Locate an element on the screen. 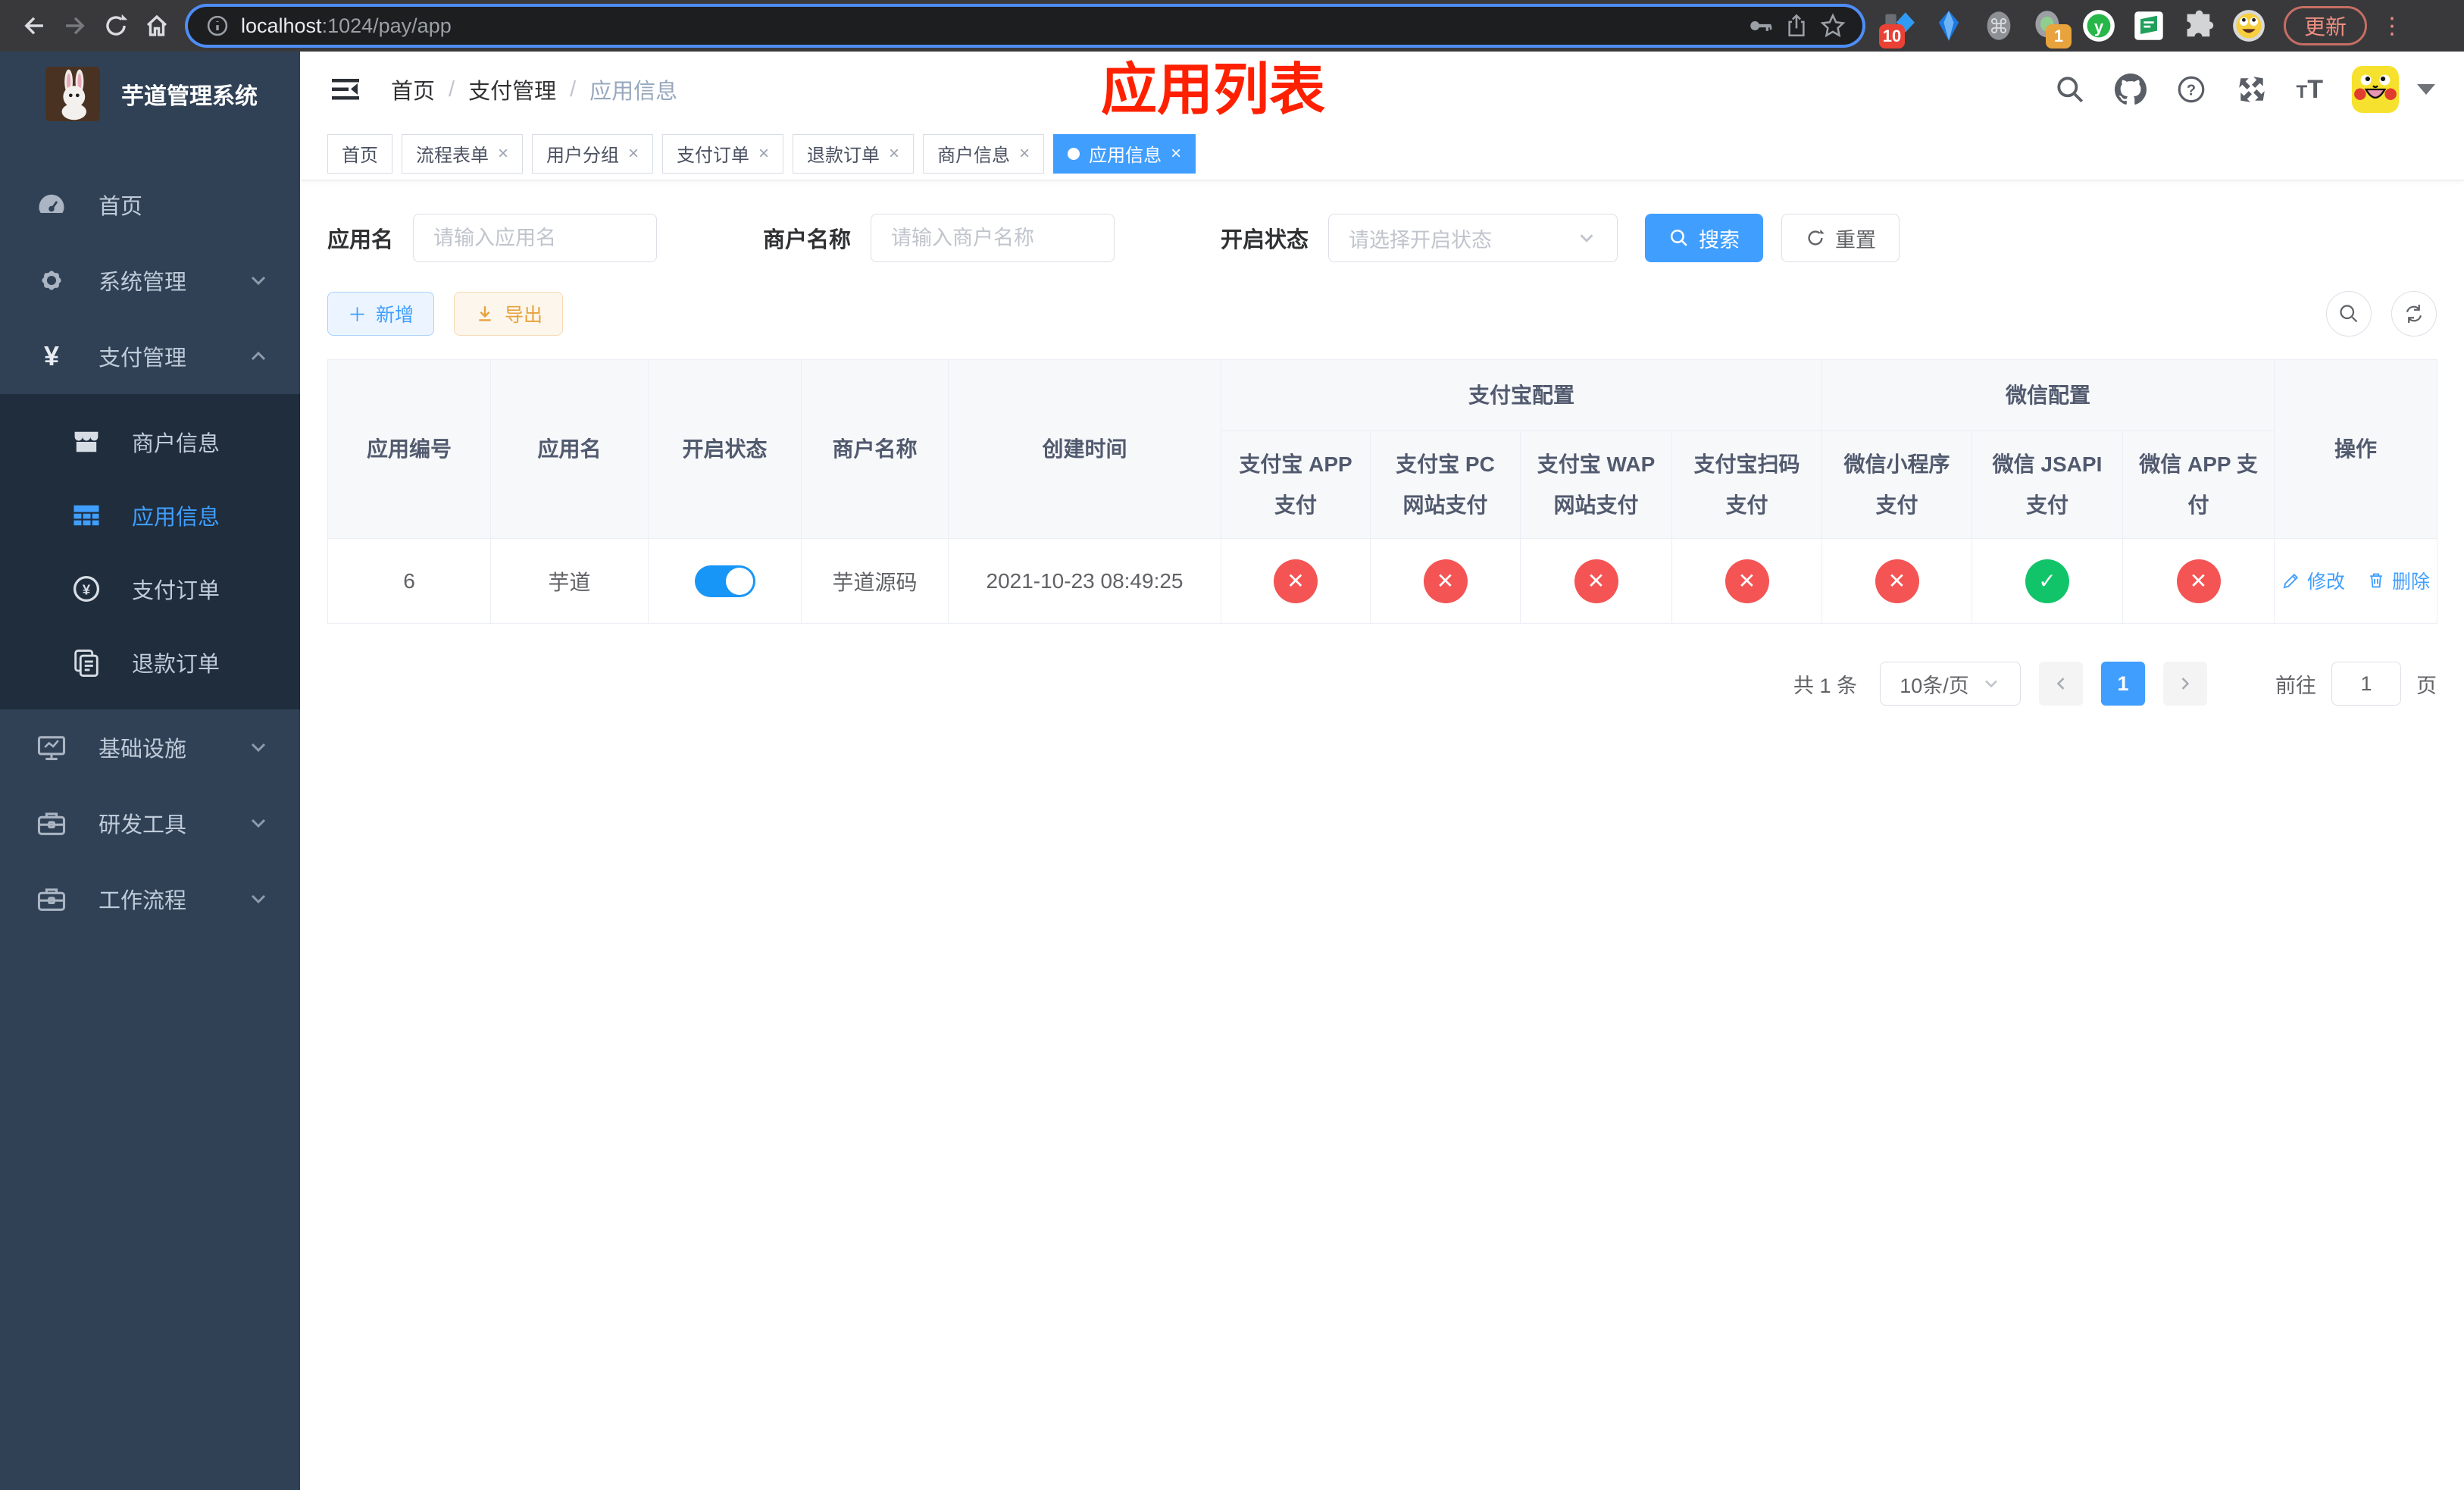  search-button: 搜索 is located at coordinates (1704, 238).